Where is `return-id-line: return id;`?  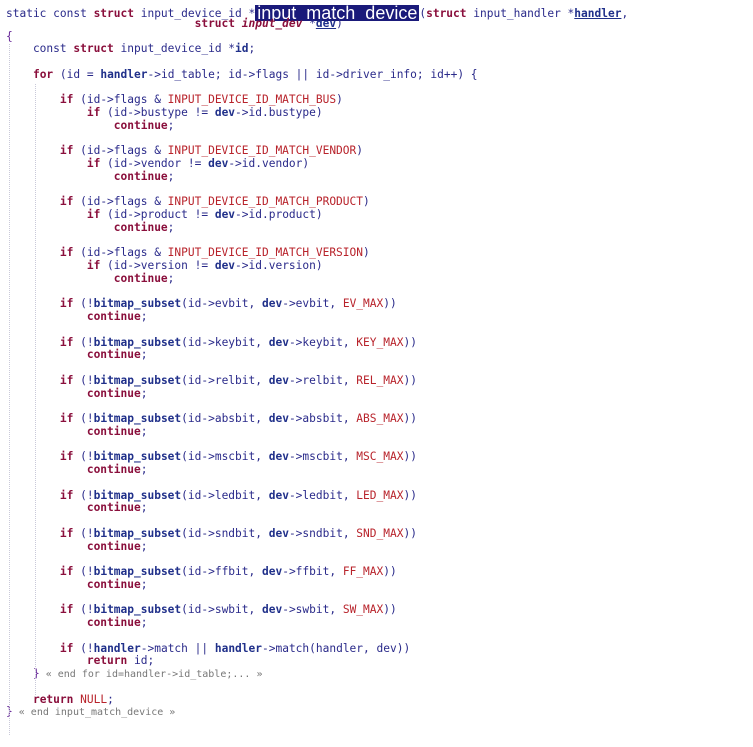 return-id-line: return id; is located at coordinates (120, 661).